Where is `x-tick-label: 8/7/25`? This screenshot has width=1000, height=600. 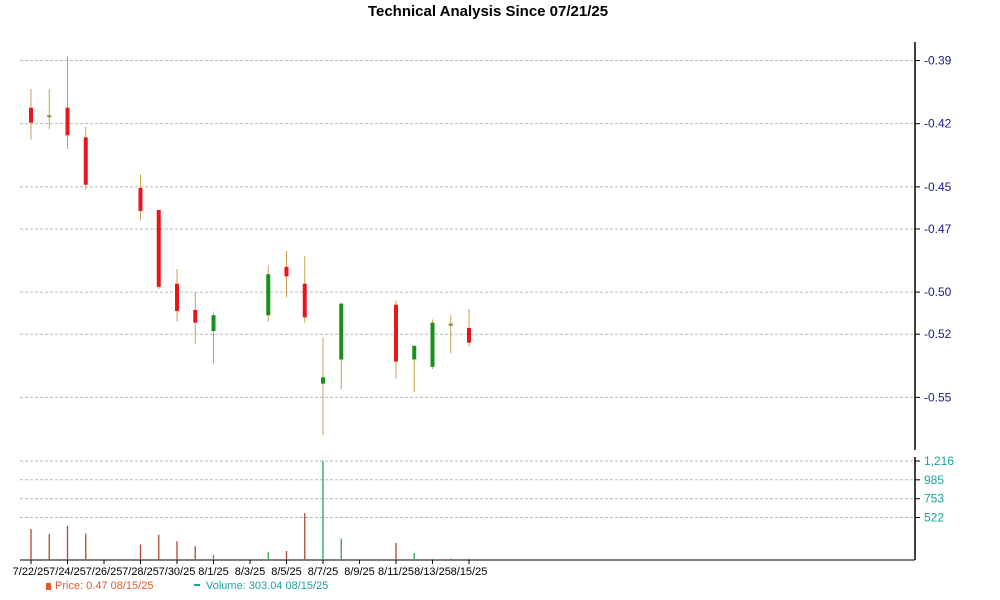 x-tick-label: 8/7/25 is located at coordinates (323, 572).